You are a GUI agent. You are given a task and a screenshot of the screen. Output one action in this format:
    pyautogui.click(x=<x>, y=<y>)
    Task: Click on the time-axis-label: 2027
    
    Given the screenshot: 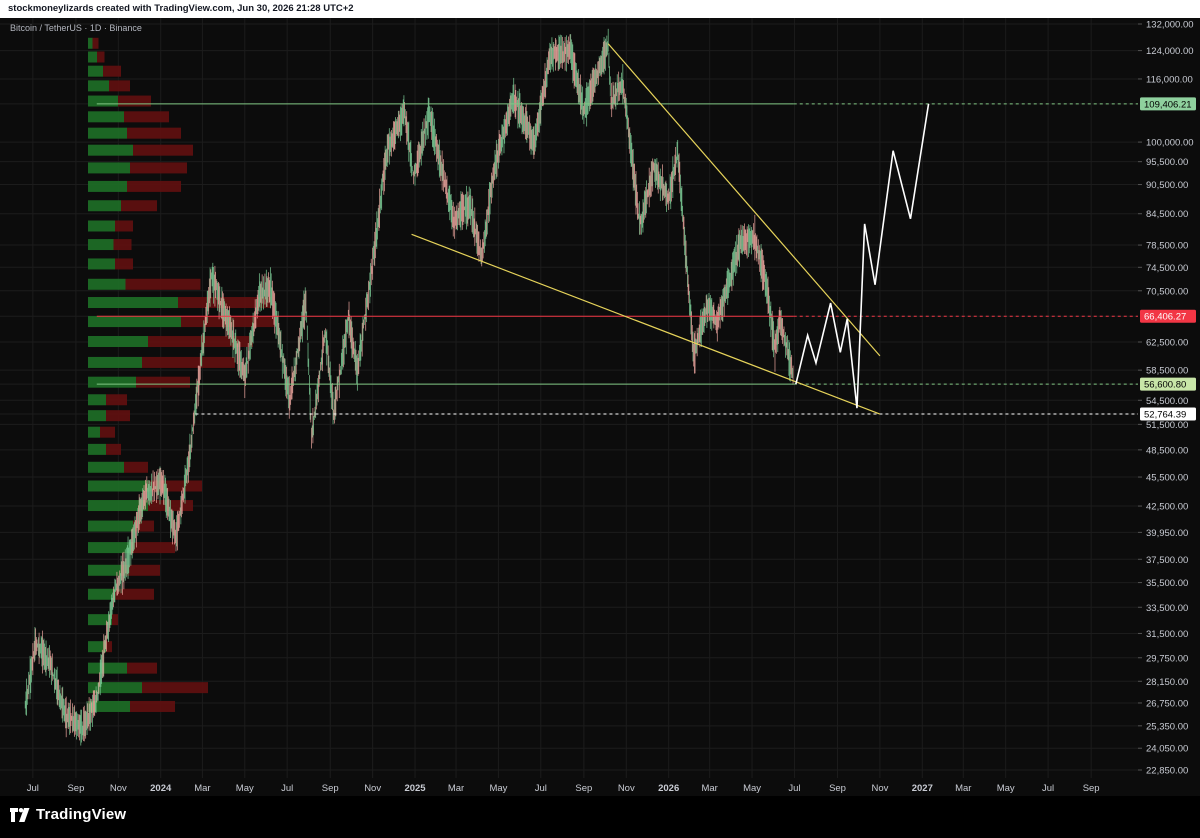 What is the action you would take?
    pyautogui.click(x=922, y=788)
    